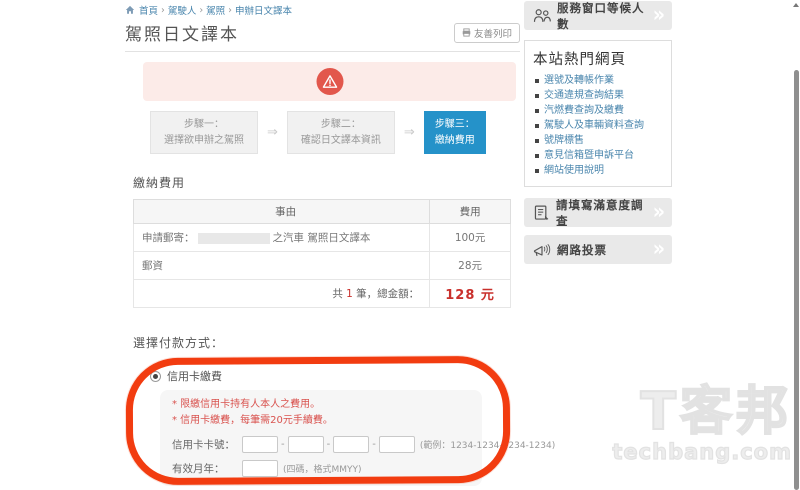  I want to click on expiry-label: 有效月年：, so click(198, 469).